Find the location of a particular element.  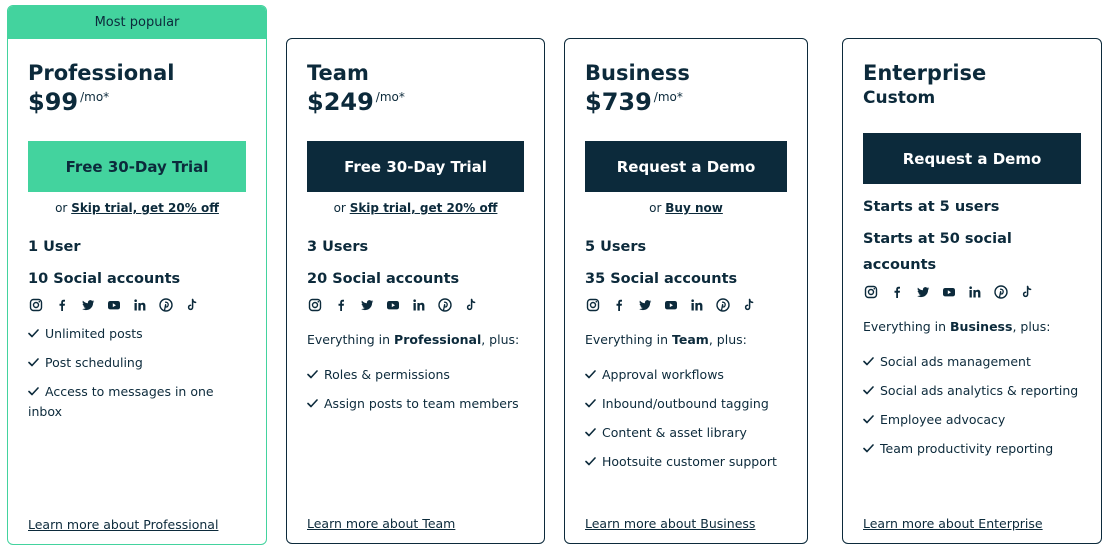

user-count: 1 User is located at coordinates (54, 247).